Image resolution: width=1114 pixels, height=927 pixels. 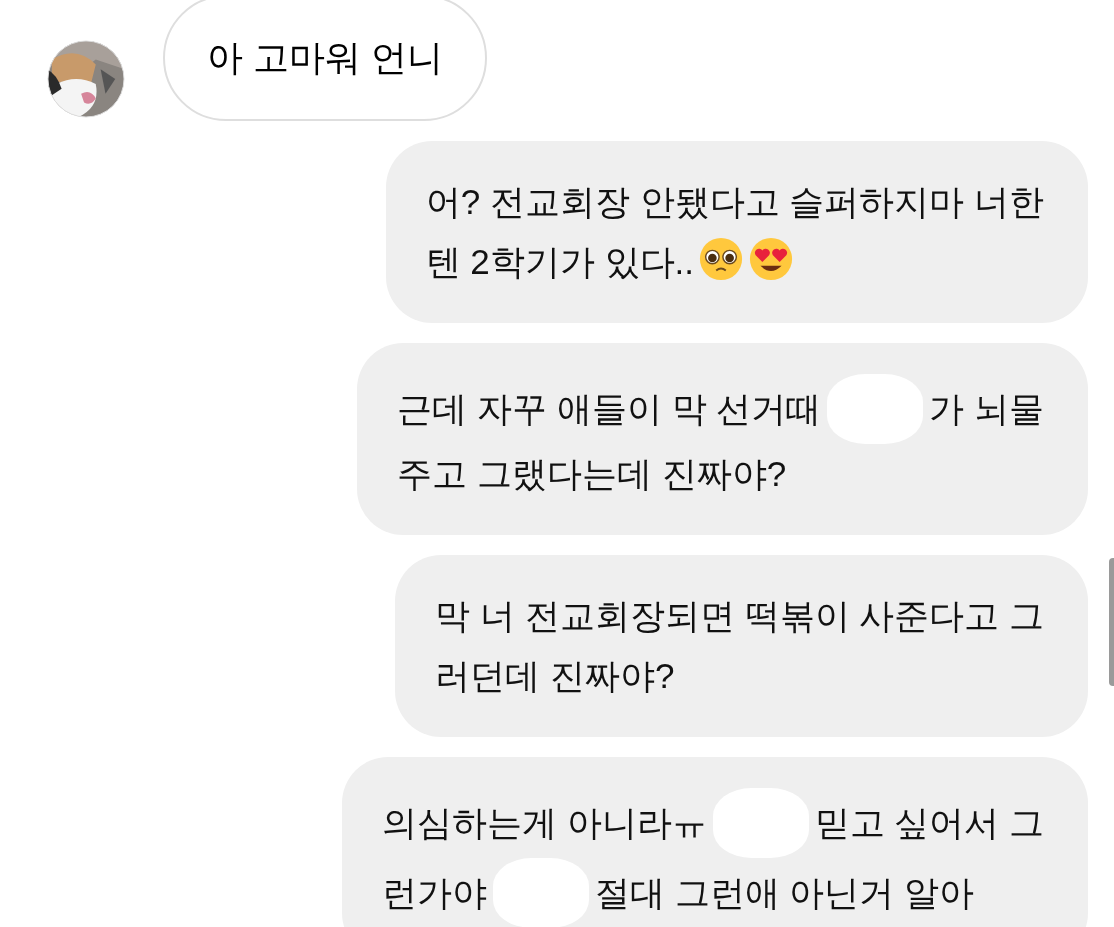 I want to click on message-text: 주고 그랬다는데 진짜야?, so click(x=592, y=474).